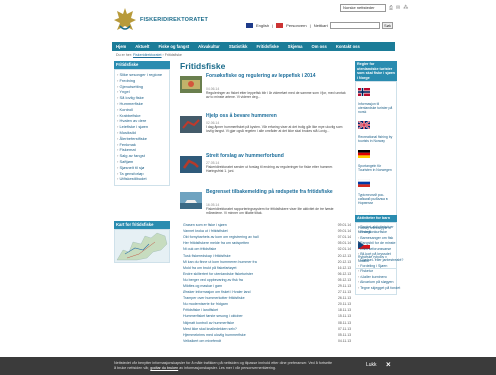  What do you see at coordinates (262, 25) in the screenshot?
I see `lang-english: English` at bounding box center [262, 25].